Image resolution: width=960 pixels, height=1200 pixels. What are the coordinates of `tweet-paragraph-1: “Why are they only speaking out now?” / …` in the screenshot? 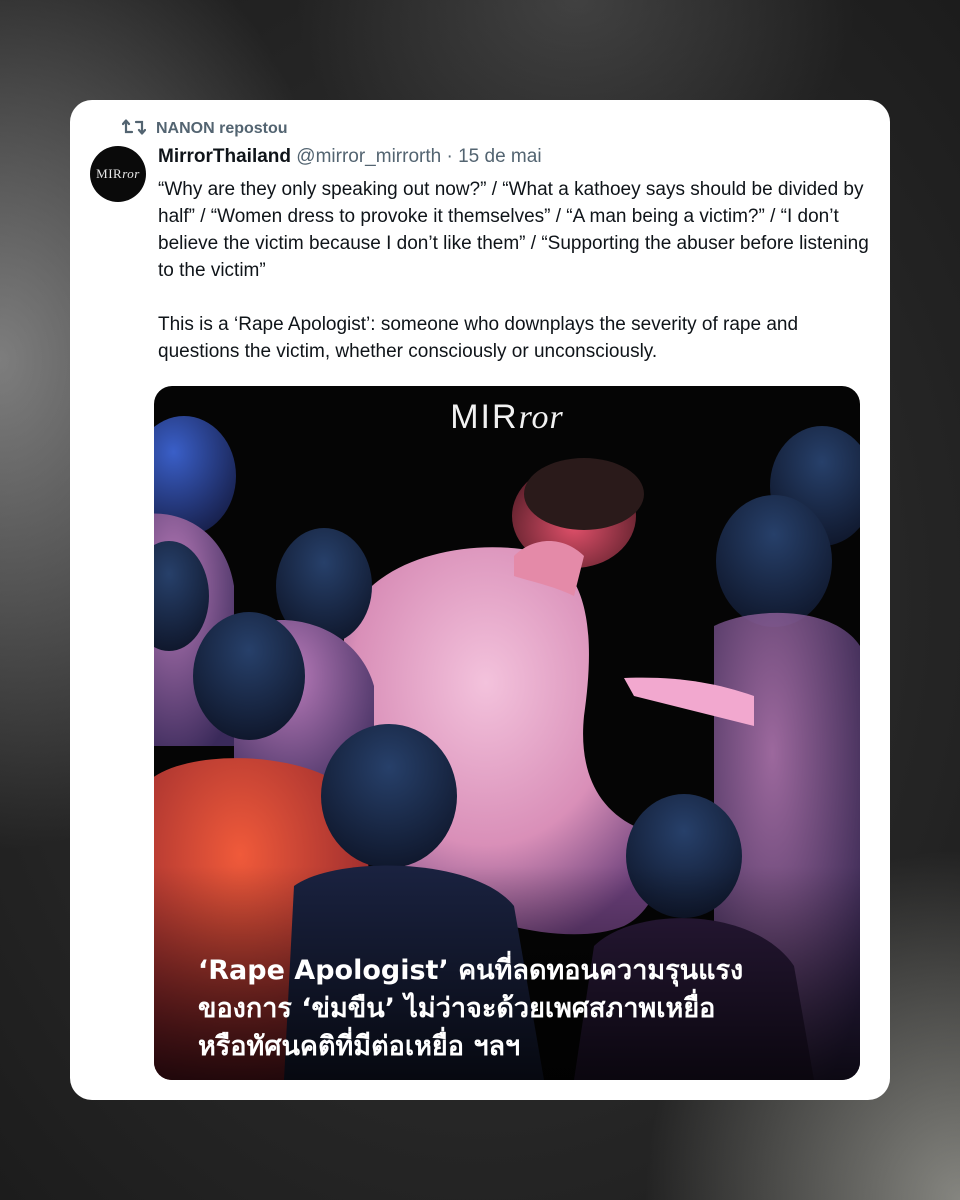 It's located at (513, 230).